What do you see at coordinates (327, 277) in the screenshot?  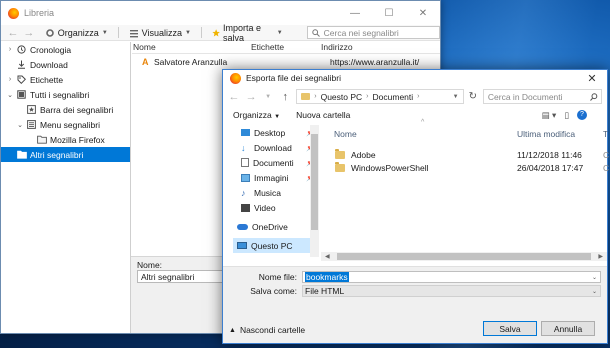 I see `file-name-value: bookmarks` at bounding box center [327, 277].